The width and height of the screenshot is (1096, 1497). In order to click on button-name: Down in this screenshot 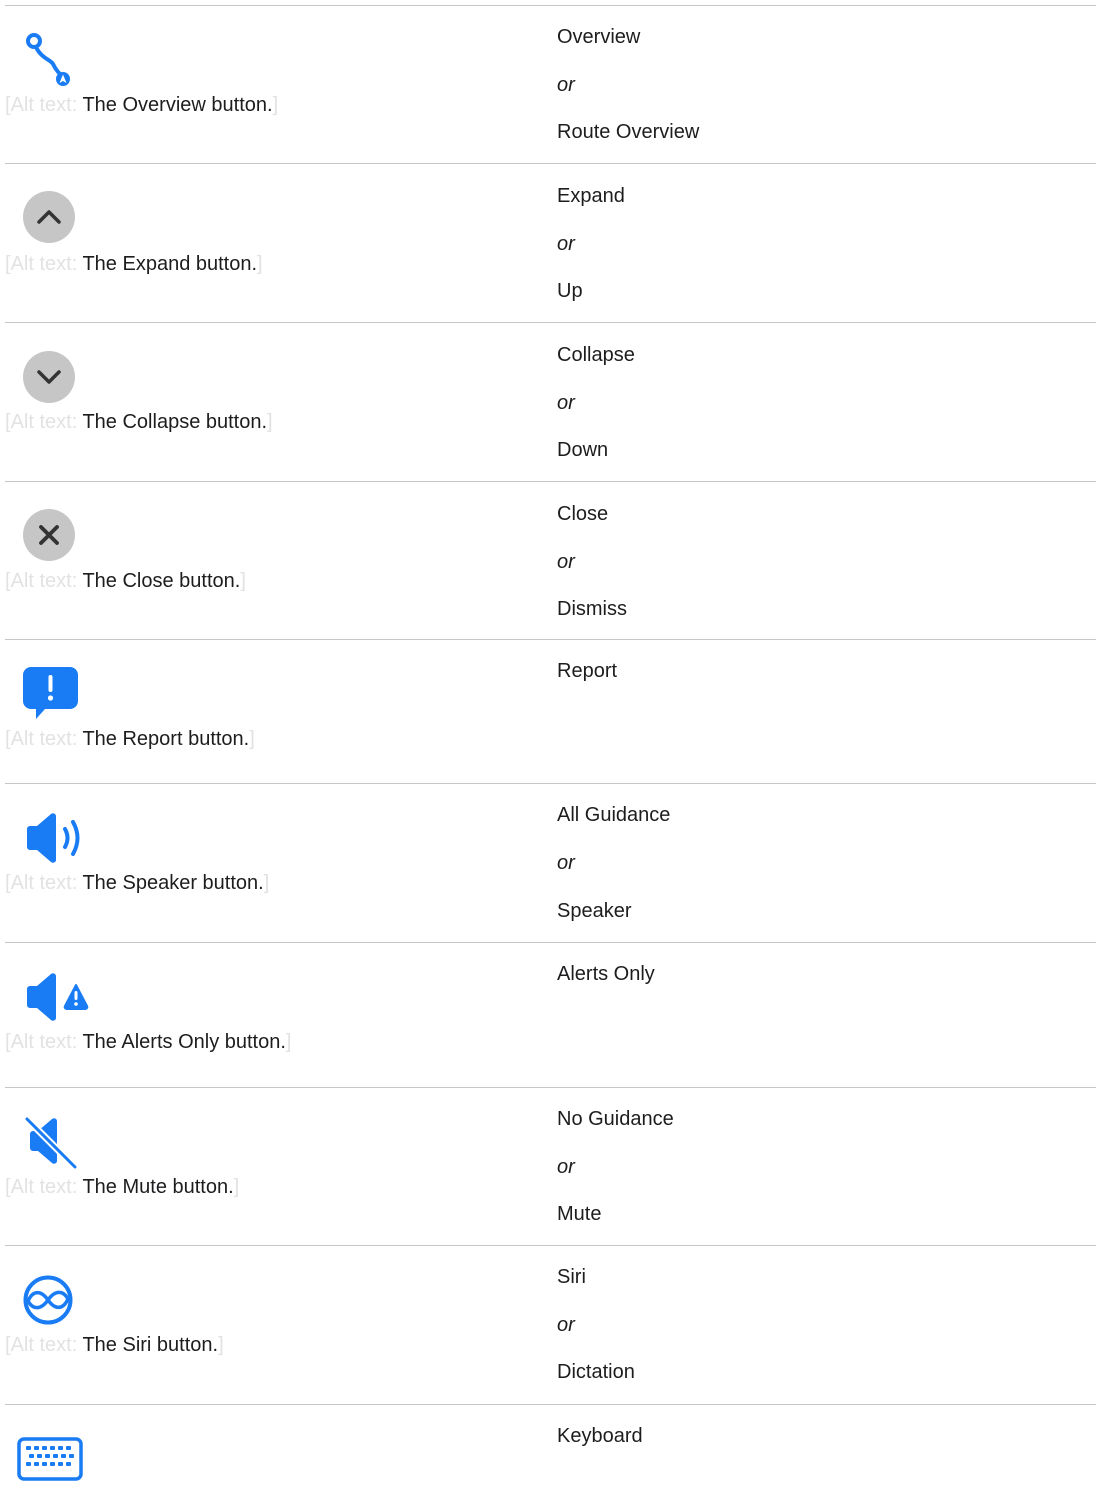, I will do `click(583, 450)`.